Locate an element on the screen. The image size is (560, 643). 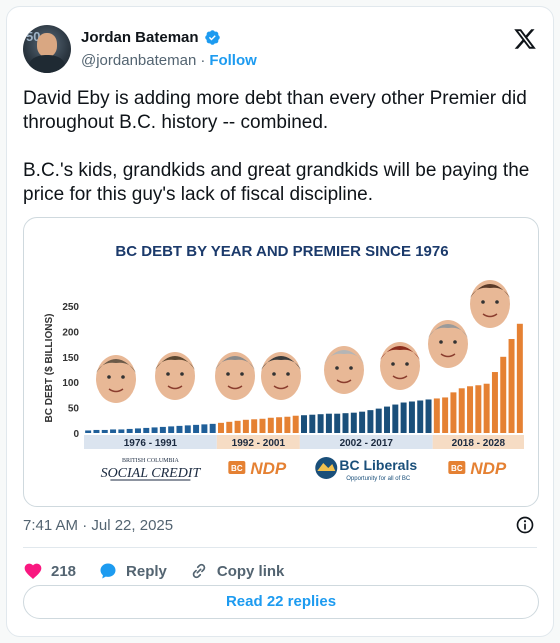
follow-link: Follow is located at coordinates (233, 60).